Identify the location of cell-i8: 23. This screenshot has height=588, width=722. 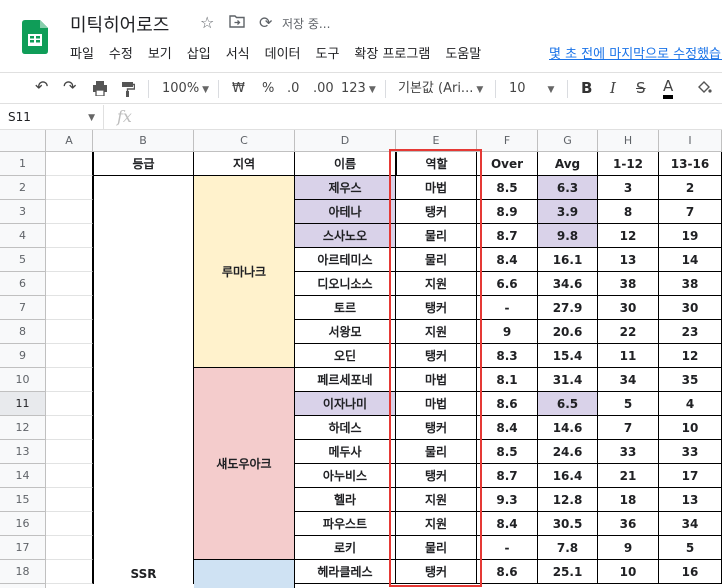
(690, 332).